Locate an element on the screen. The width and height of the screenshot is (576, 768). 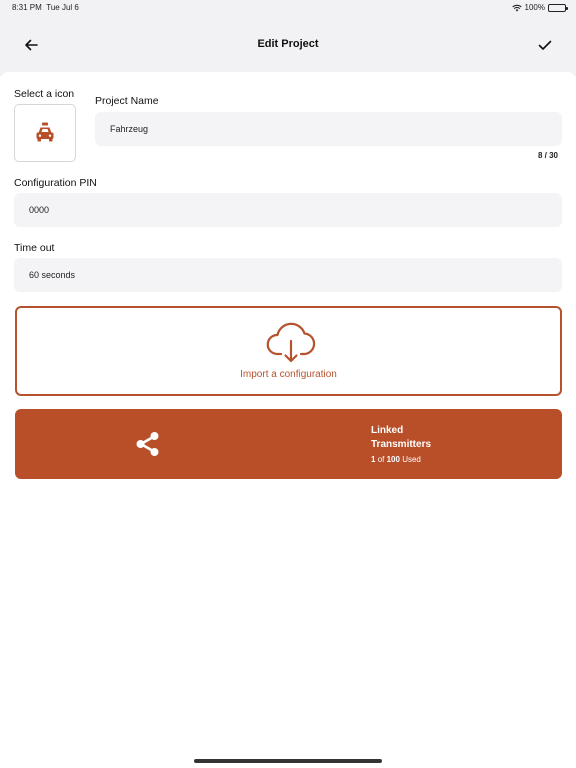
config-pin-label: Configuration PIN is located at coordinates (55, 183).